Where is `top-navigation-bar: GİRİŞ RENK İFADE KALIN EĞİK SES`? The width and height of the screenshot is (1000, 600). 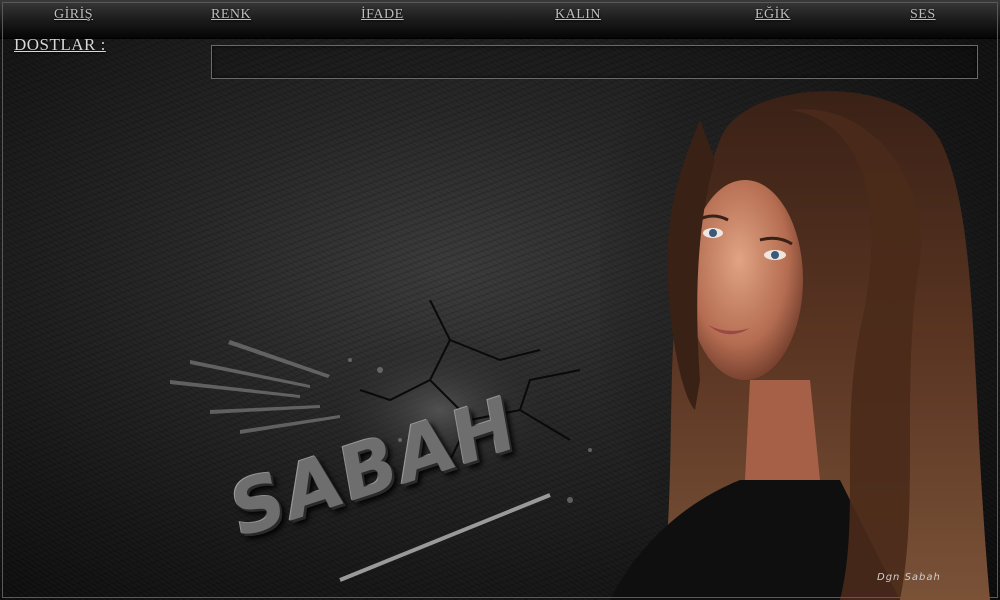
top-navigation-bar: GİRİŞ RENK İFADE KALIN EĞİK SES is located at coordinates (500, 19).